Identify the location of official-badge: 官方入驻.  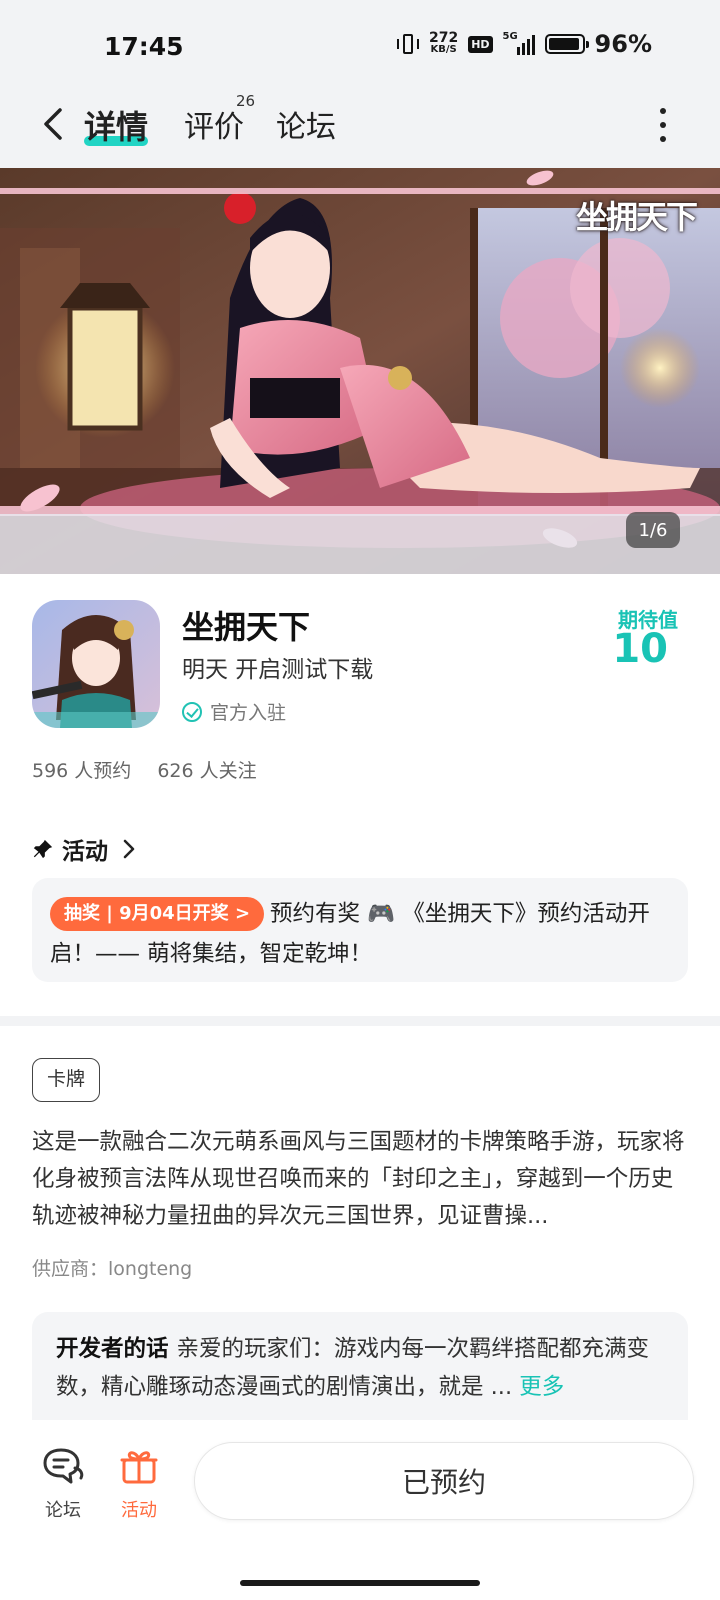
(234, 711).